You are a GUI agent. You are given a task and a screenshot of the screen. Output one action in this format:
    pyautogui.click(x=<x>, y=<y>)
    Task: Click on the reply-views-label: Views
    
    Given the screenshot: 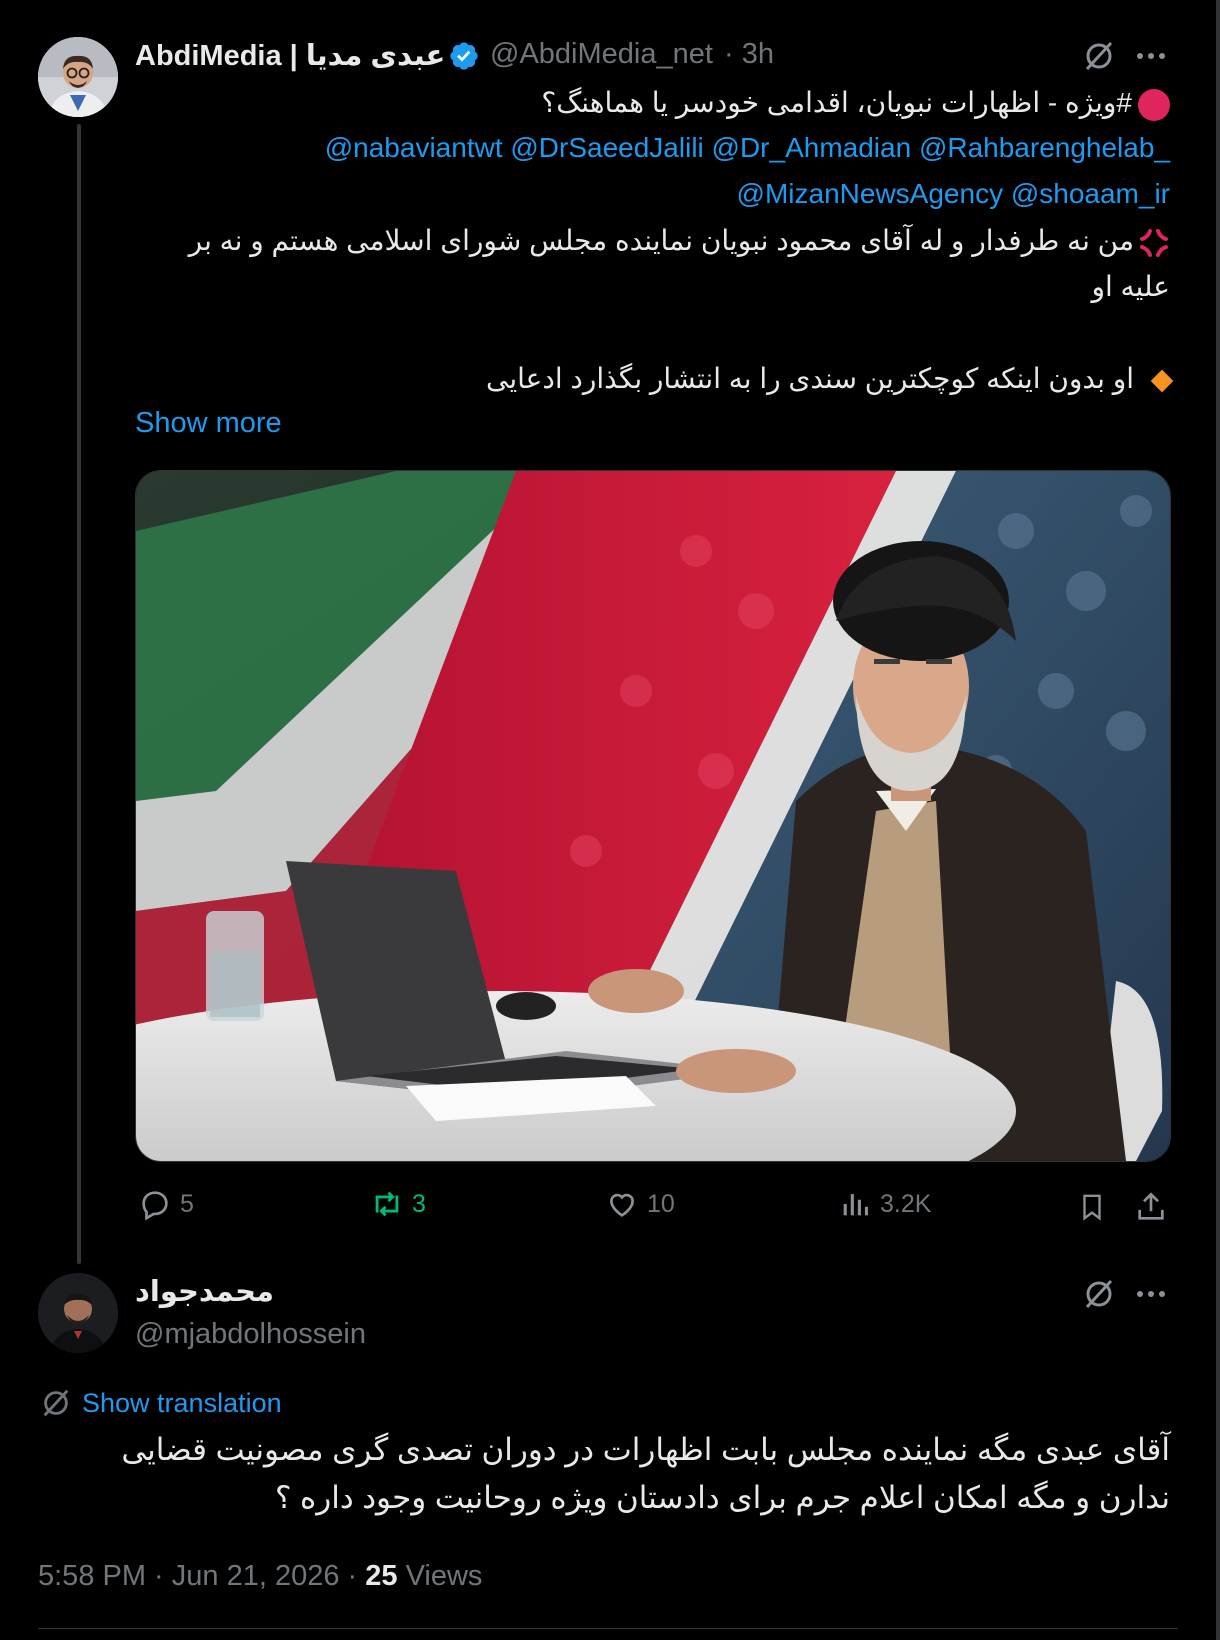 What is the action you would take?
    pyautogui.click(x=440, y=1576)
    